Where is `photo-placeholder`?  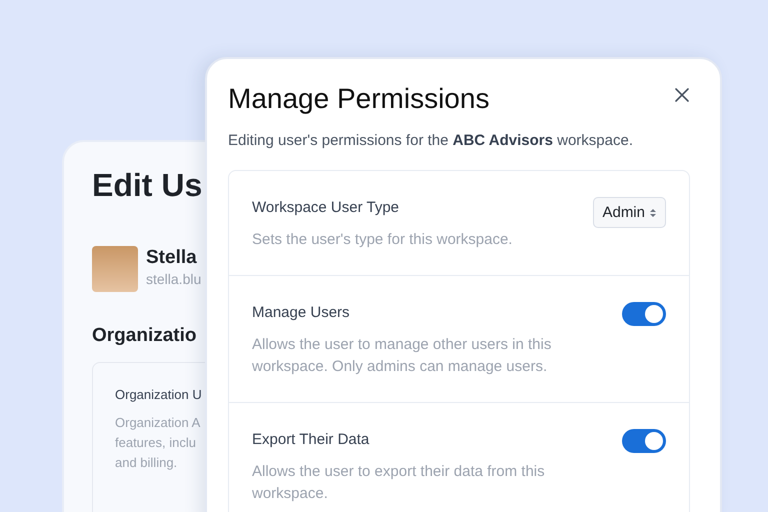 photo-placeholder is located at coordinates (115, 269).